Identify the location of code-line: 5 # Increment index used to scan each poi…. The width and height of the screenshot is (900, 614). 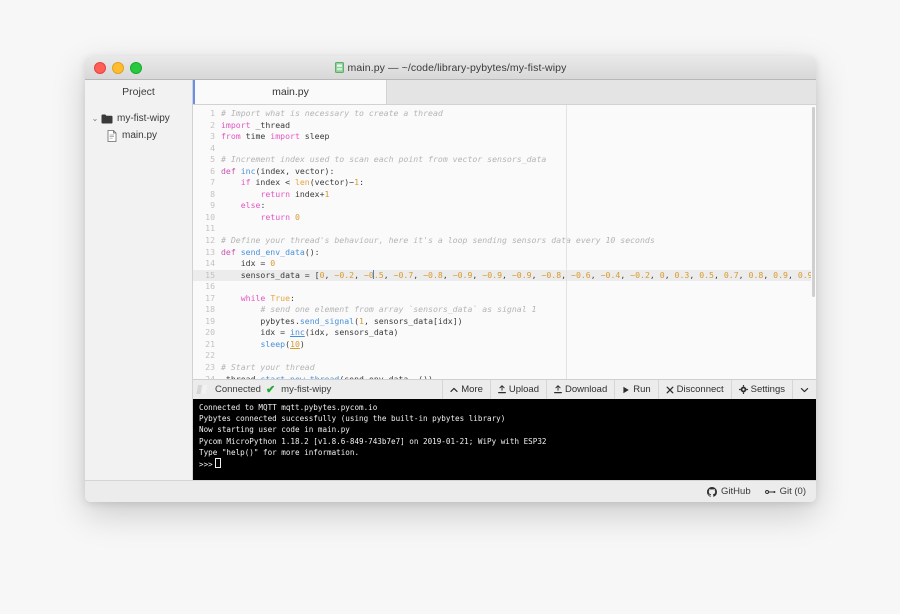
(504, 160).